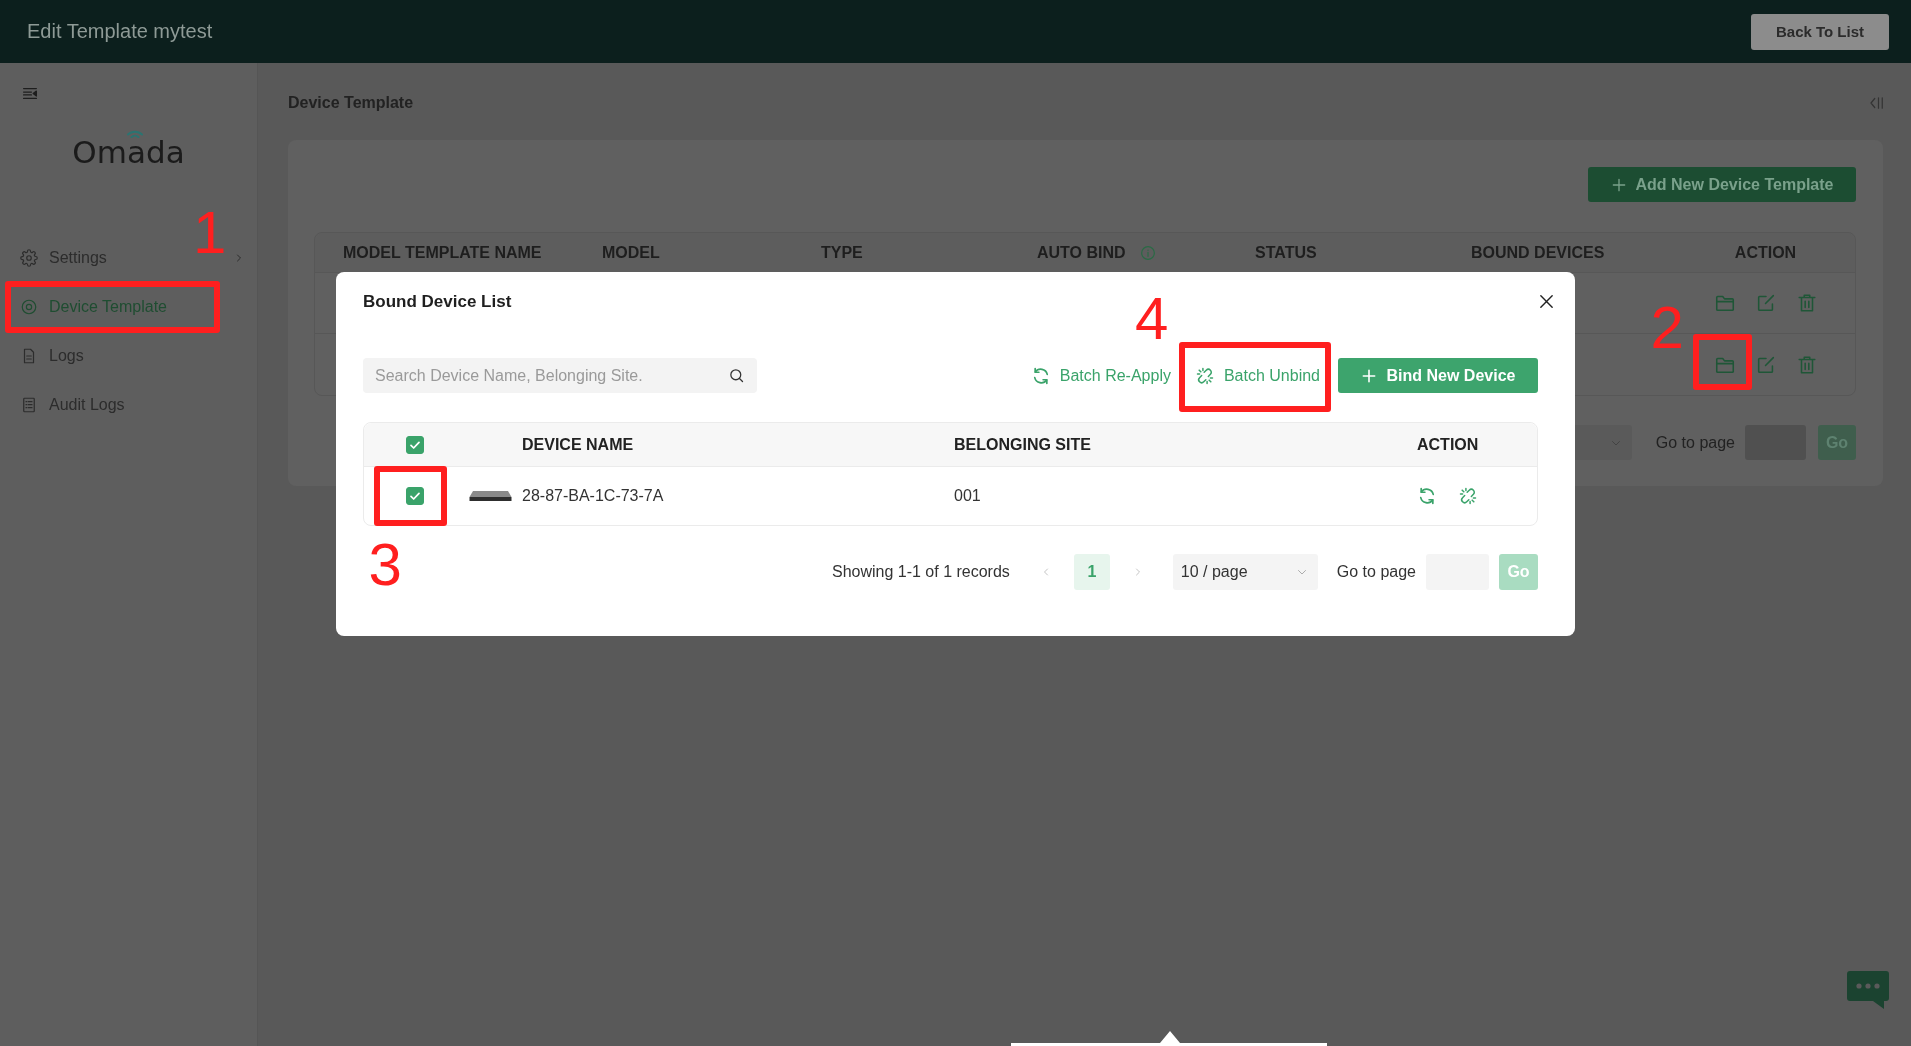  Describe the element at coordinates (442, 252) in the screenshot. I see `column-header: MODEL TEMPLATE NAME` at that location.